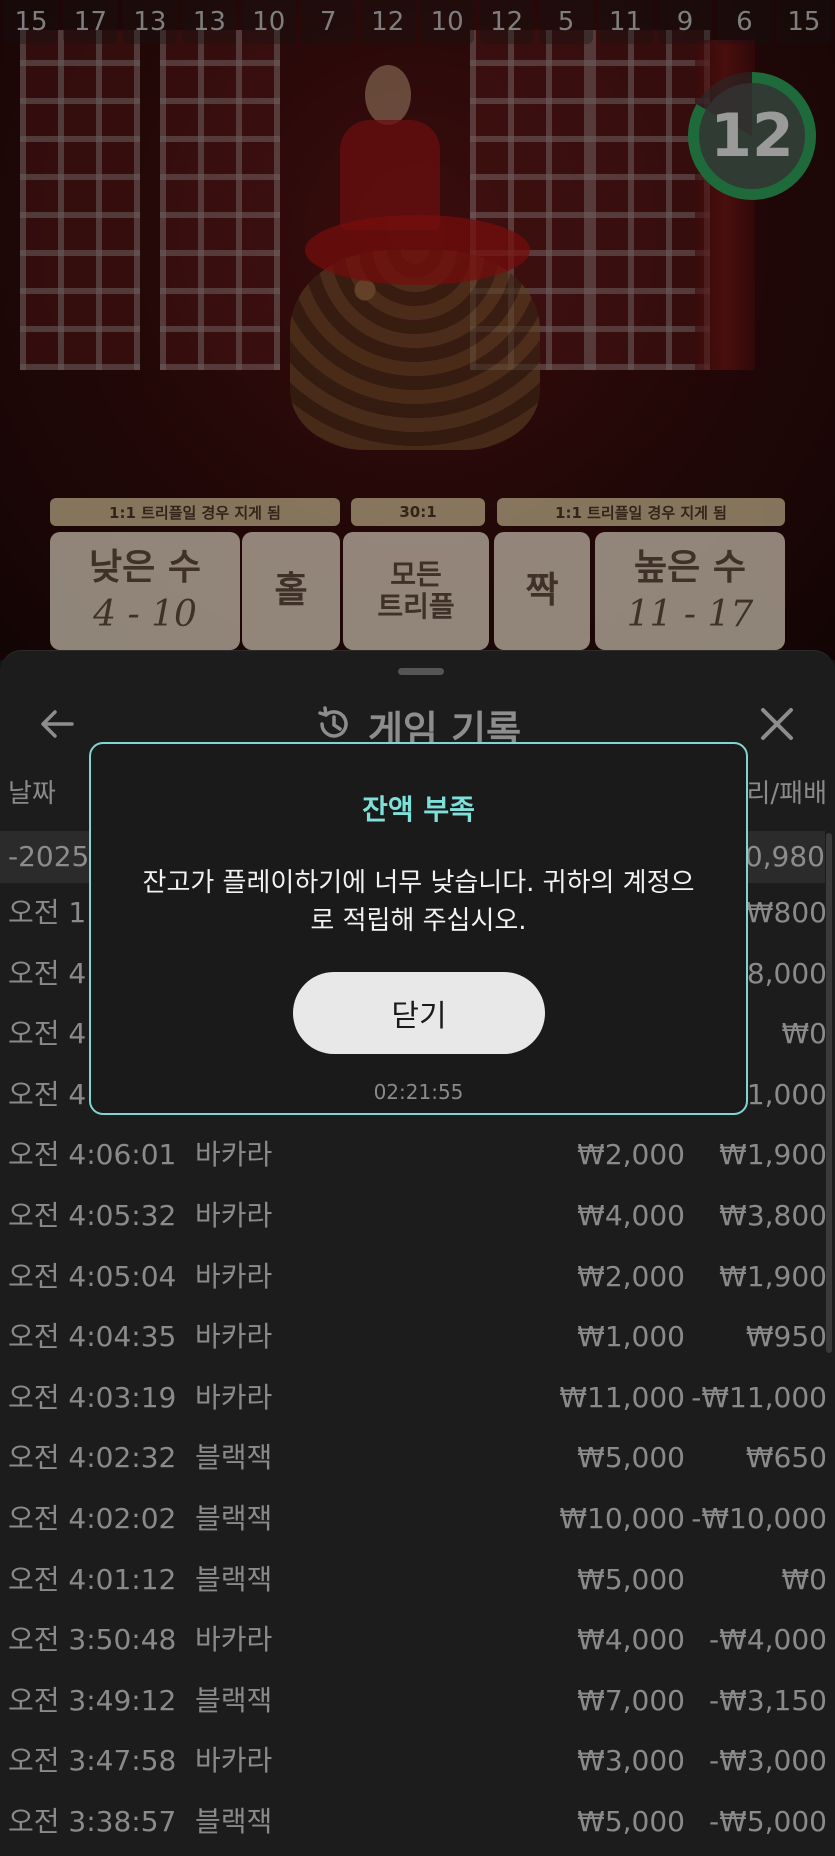  What do you see at coordinates (417, 1155) in the screenshot?
I see `table-row: 오전 4:06:01 바카라 ₩2,000 ₩1,900` at bounding box center [417, 1155].